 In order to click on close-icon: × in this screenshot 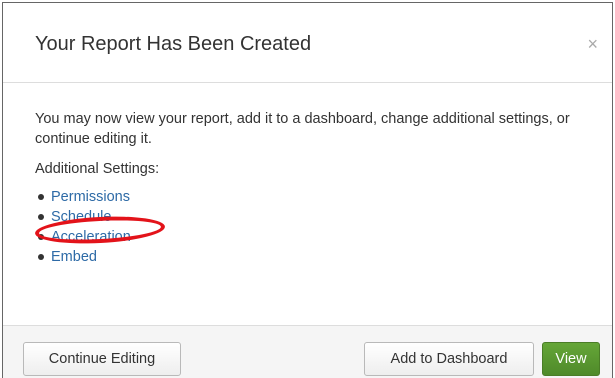, I will do `click(592, 44)`.